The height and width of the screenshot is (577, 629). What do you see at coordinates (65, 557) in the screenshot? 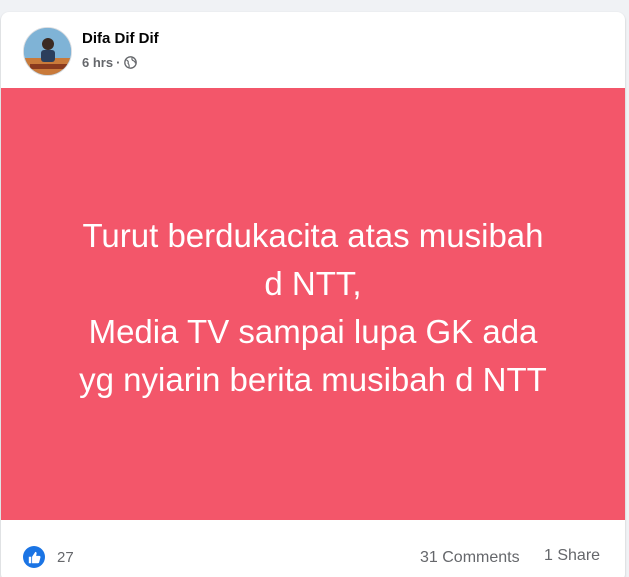
I see `reaction-count: 27` at bounding box center [65, 557].